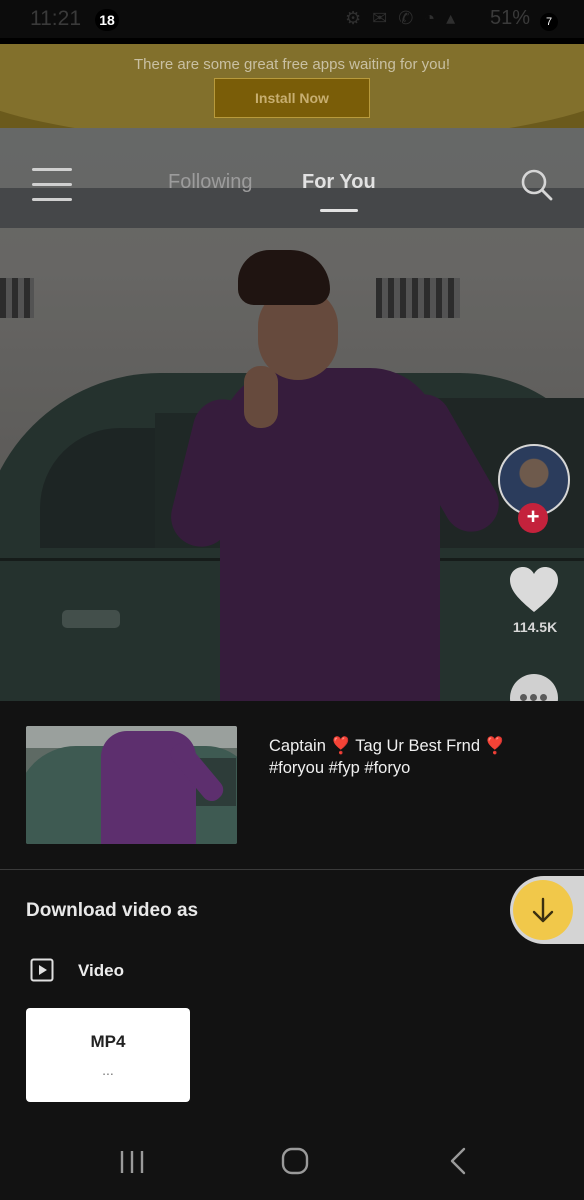 The height and width of the screenshot is (1200, 584). Describe the element at coordinates (549, 22) in the screenshot. I see `battery-badge: 7` at that location.